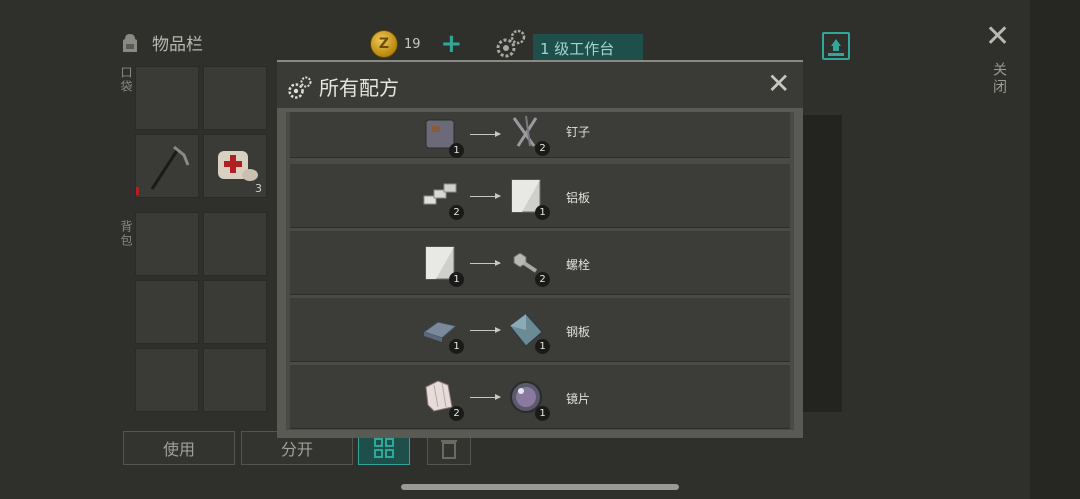 The width and height of the screenshot is (1080, 499). I want to click on use-button: 使用, so click(179, 448).